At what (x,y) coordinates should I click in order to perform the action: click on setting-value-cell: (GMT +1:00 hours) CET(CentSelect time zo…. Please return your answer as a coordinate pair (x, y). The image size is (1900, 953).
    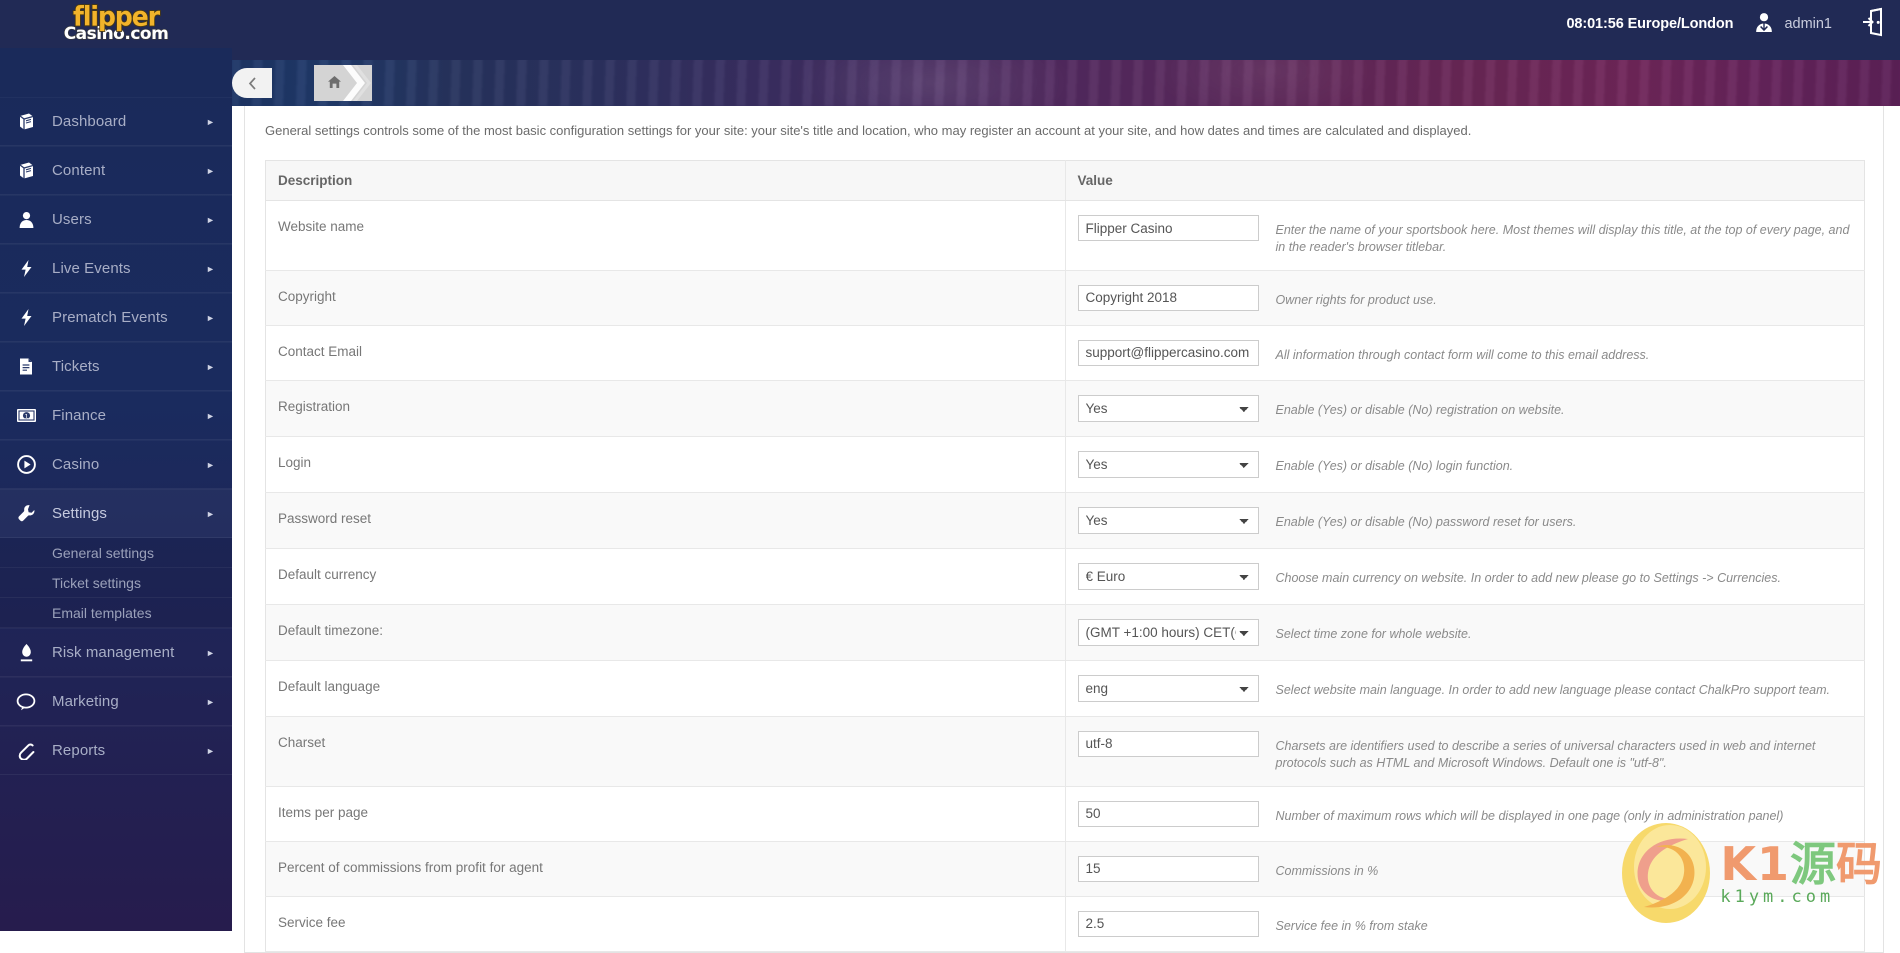
    Looking at the image, I should click on (1465, 632).